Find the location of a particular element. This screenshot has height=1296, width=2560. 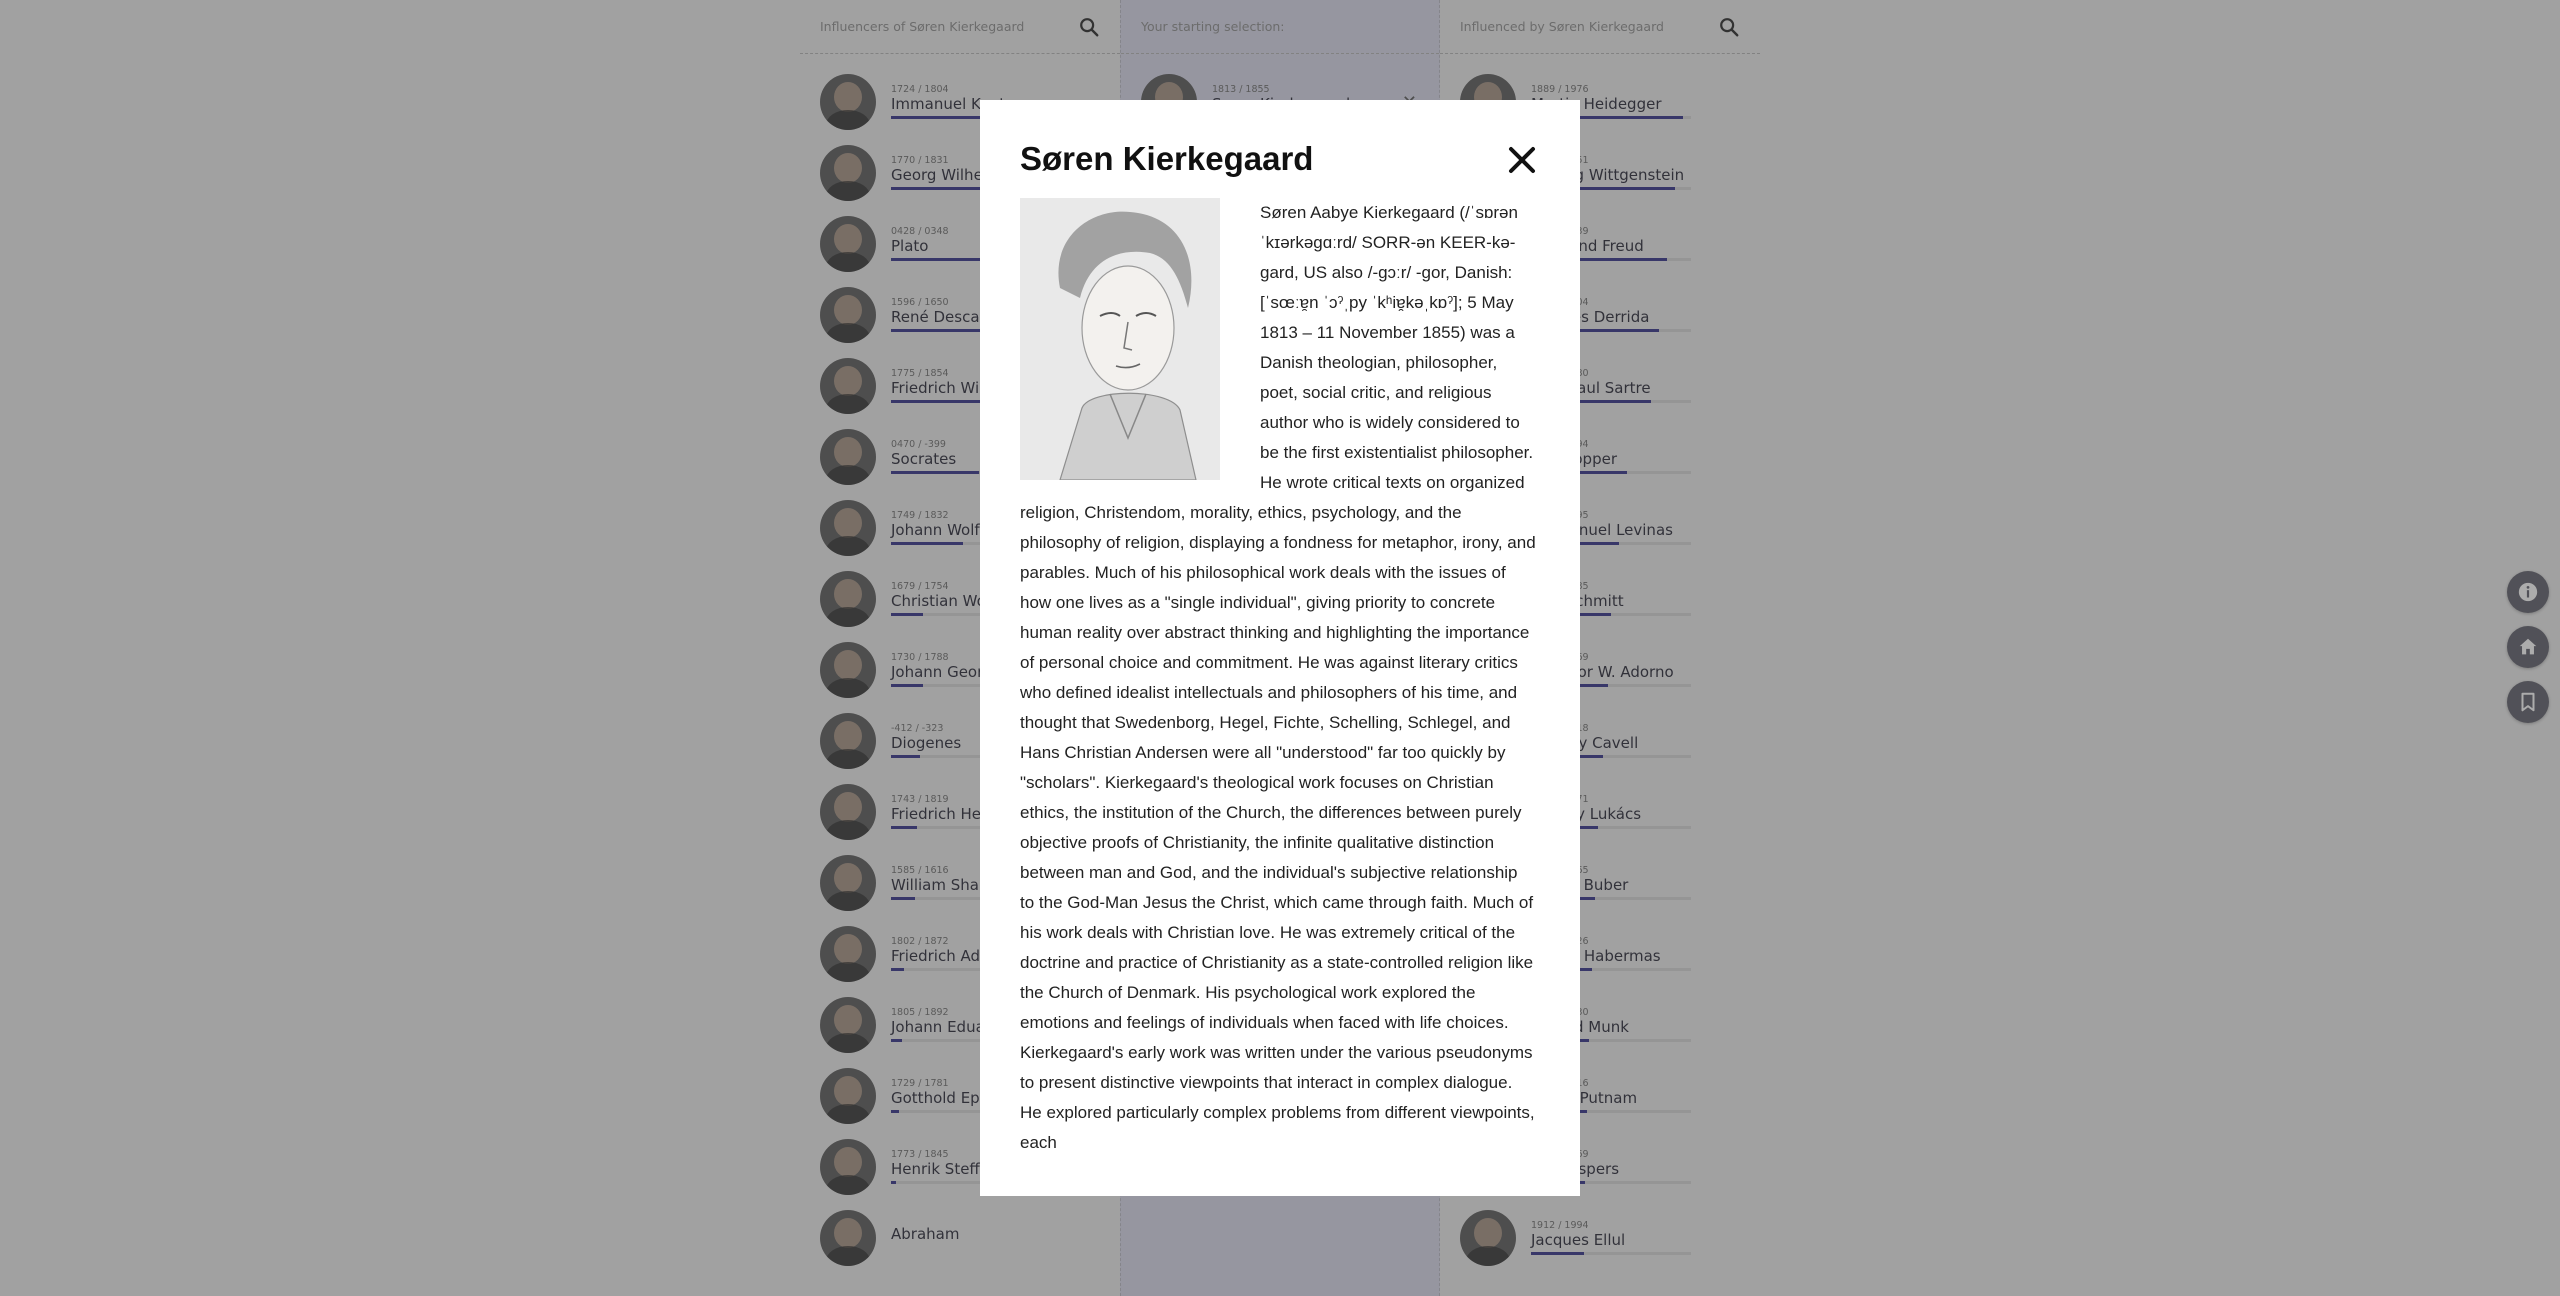

close-icon is located at coordinates (1522, 160).